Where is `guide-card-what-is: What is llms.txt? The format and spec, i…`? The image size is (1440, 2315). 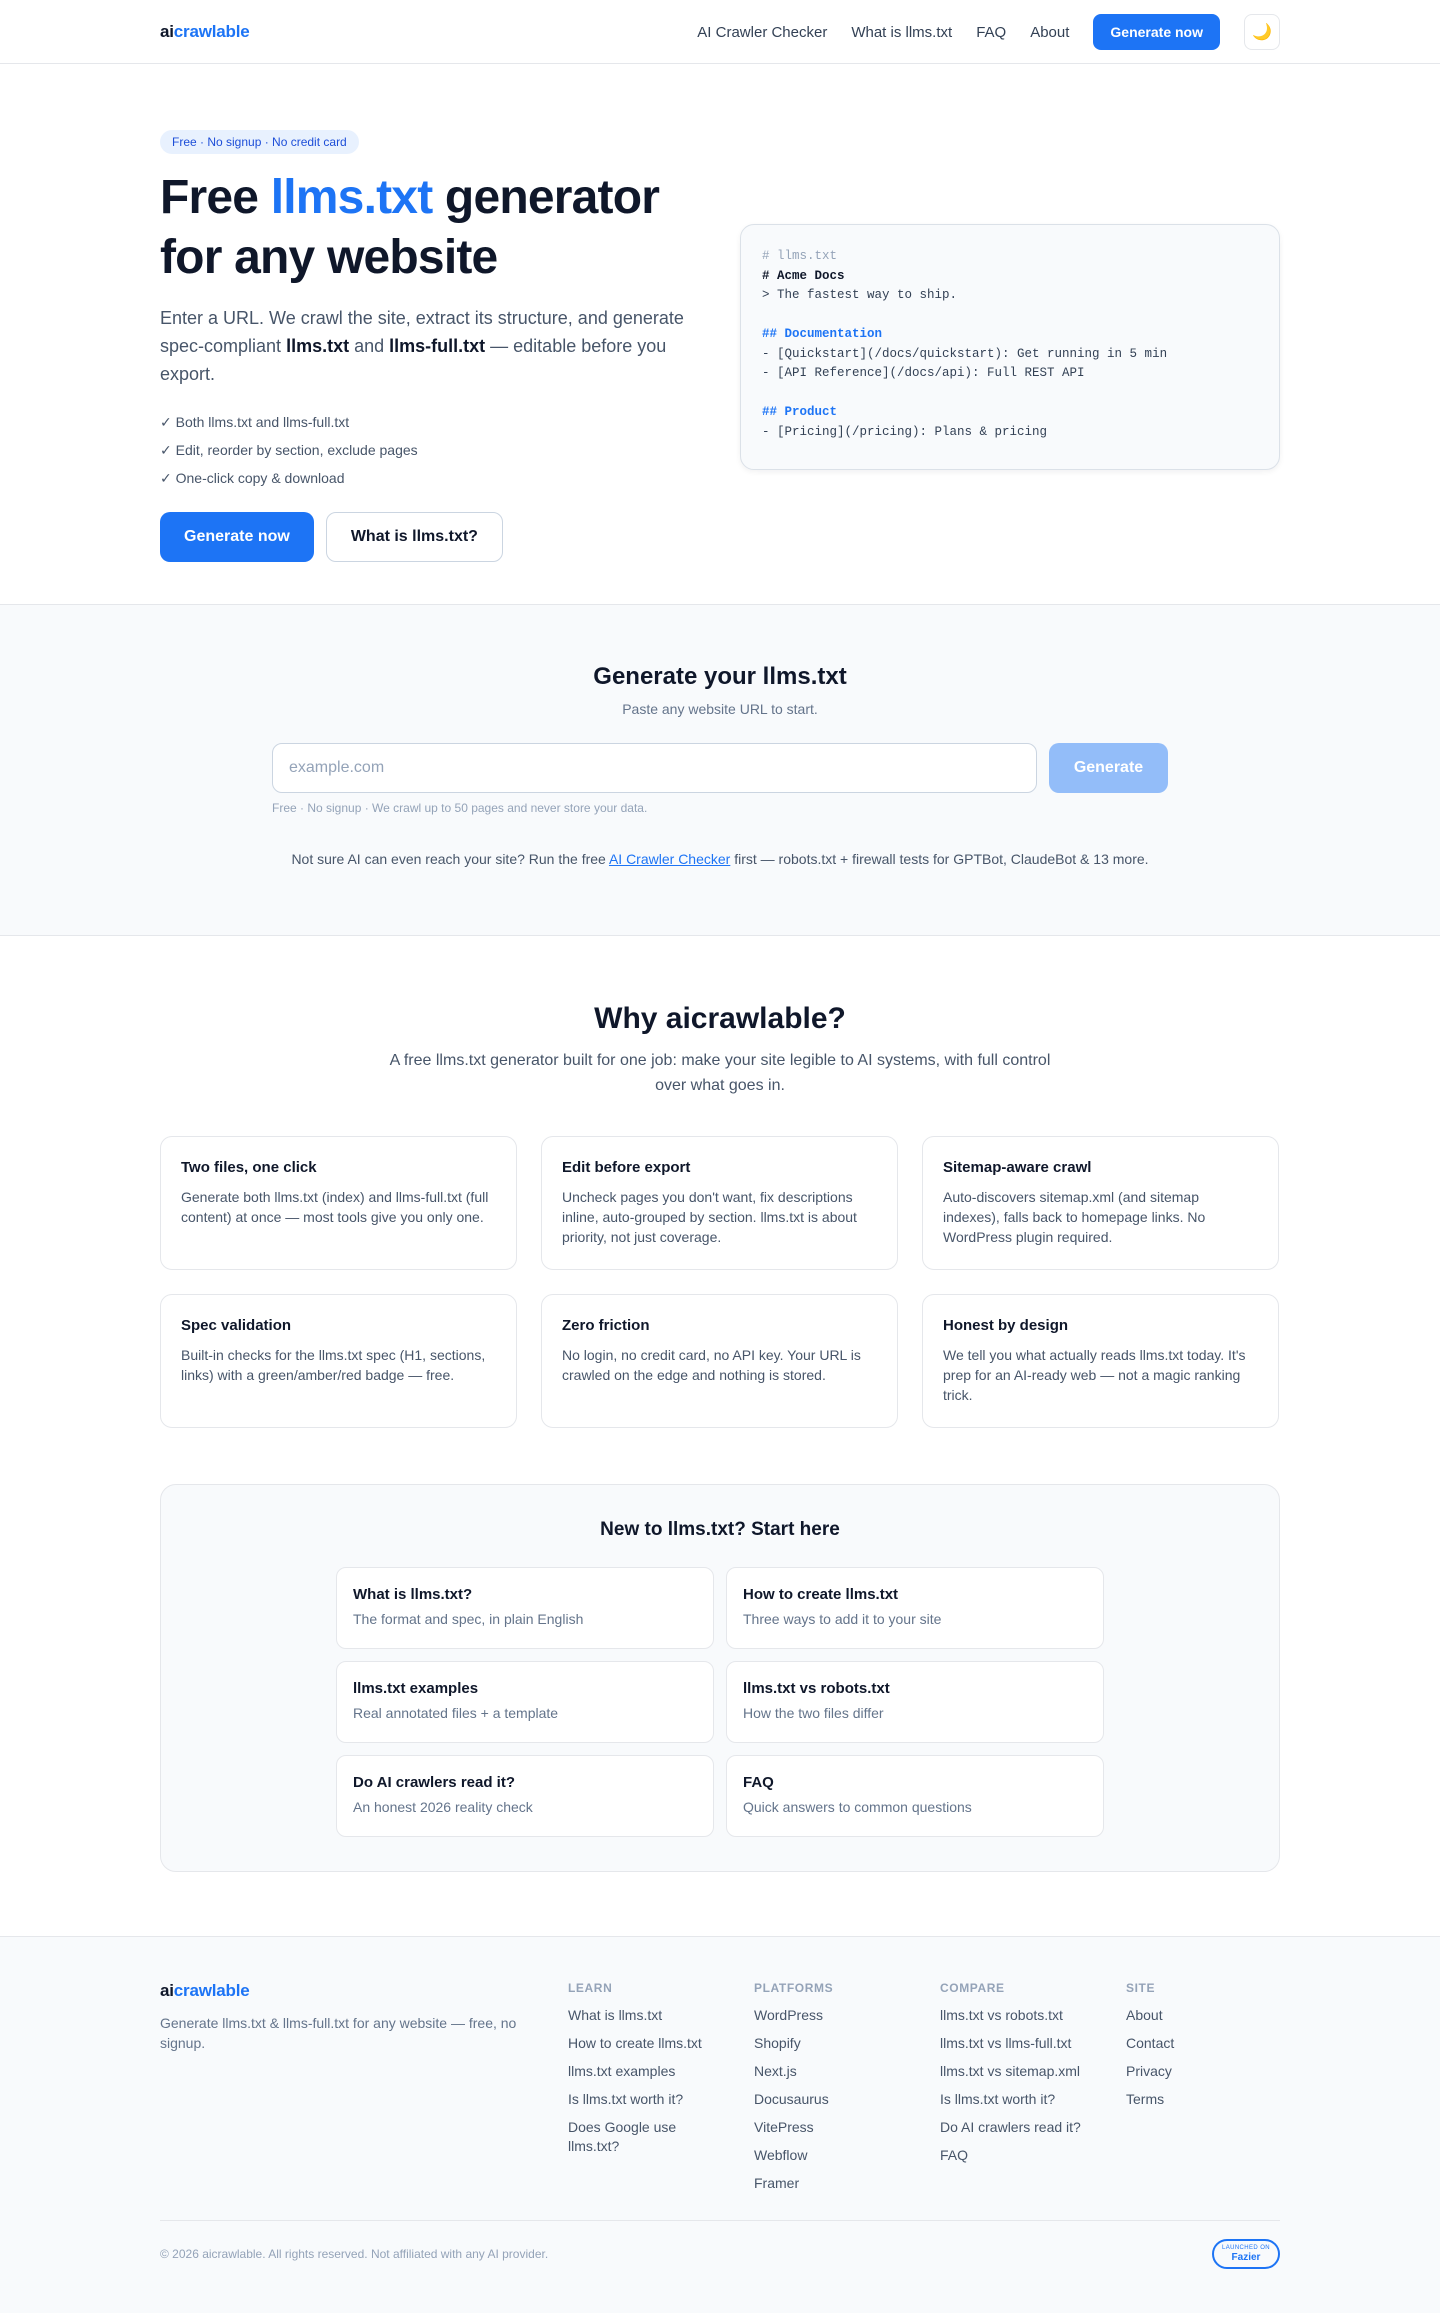
guide-card-what-is: What is llms.txt? The format and spec, i… is located at coordinates (525, 1608).